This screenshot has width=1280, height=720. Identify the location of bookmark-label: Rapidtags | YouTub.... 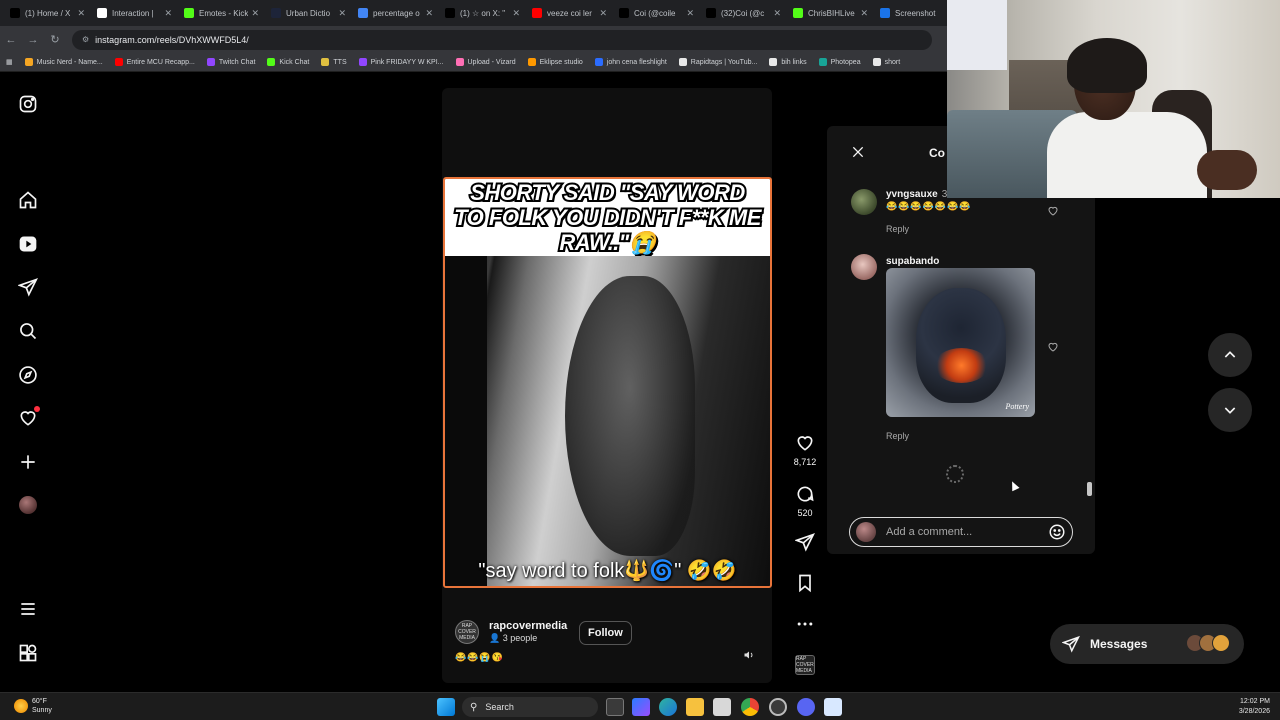
(724, 62).